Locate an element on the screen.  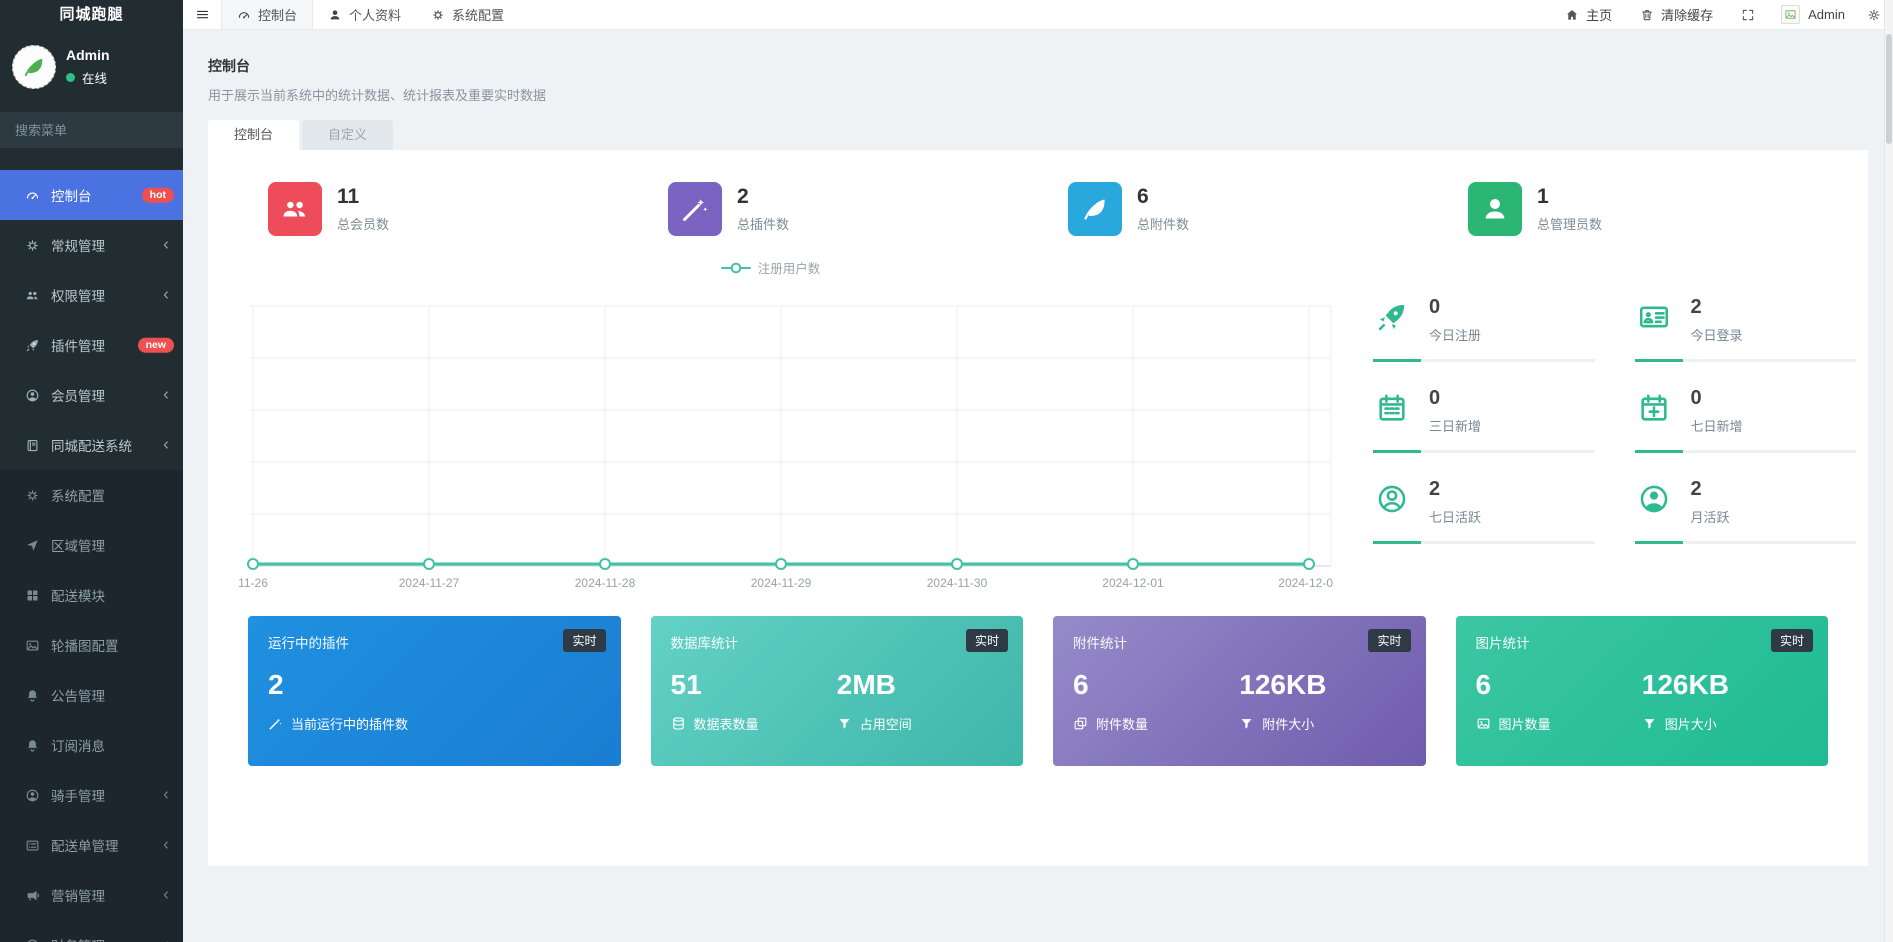
mini-stat-label: 七日活跃 is located at coordinates (1455, 517).